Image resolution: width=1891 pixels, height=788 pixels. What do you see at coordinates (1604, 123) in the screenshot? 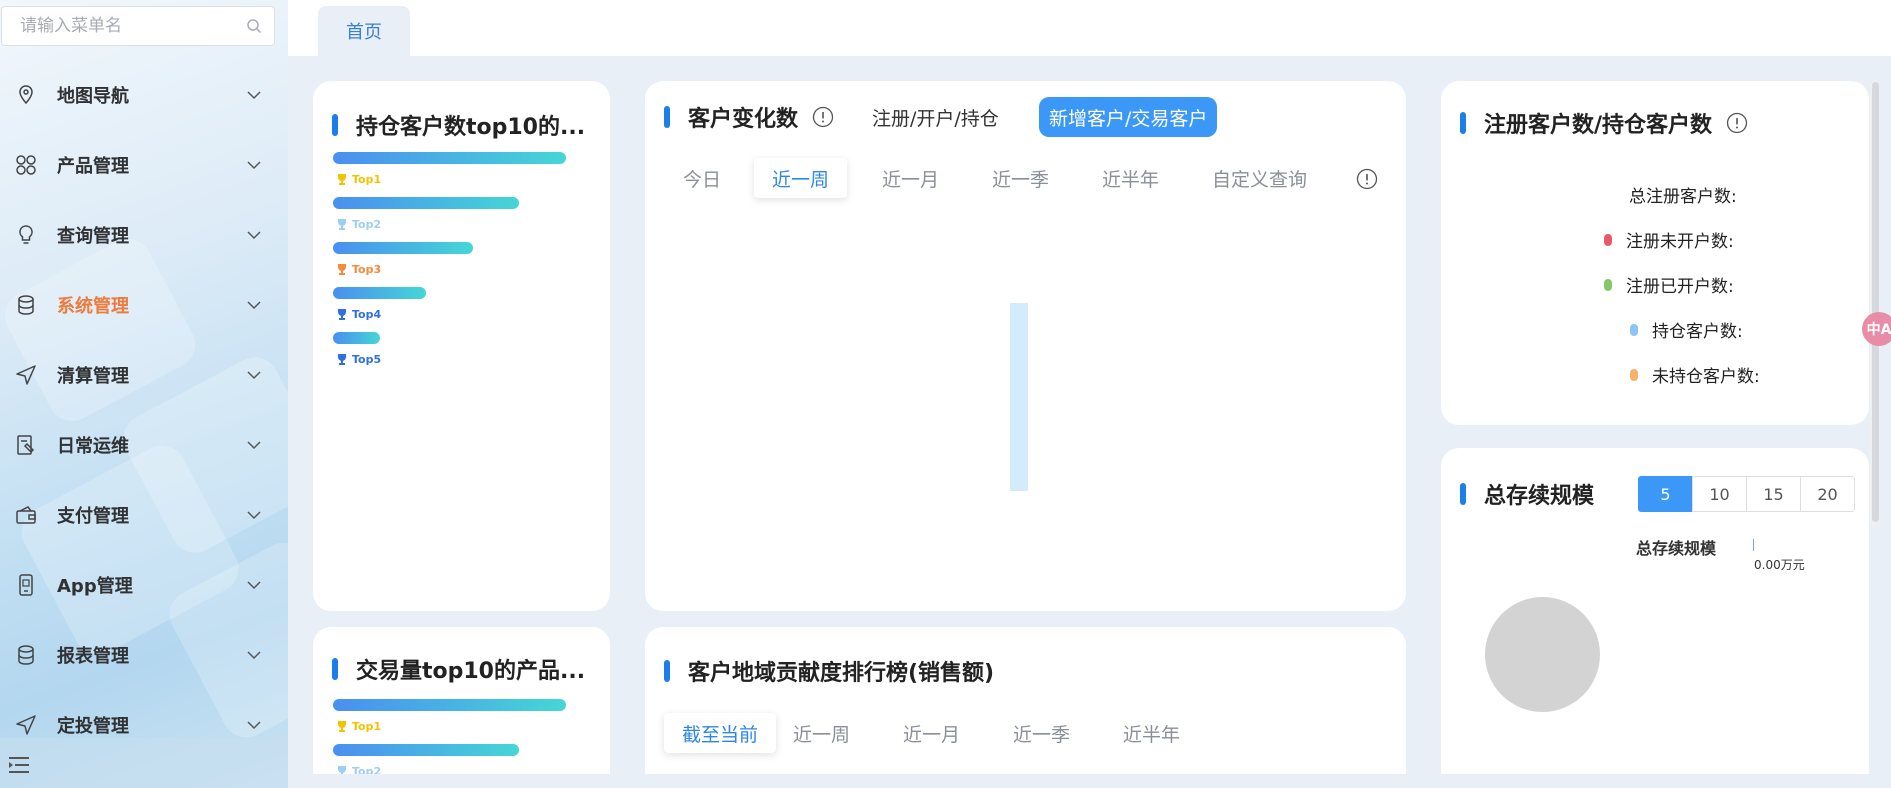
I see `registered-title: 注册客户数/持仓客户数` at bounding box center [1604, 123].